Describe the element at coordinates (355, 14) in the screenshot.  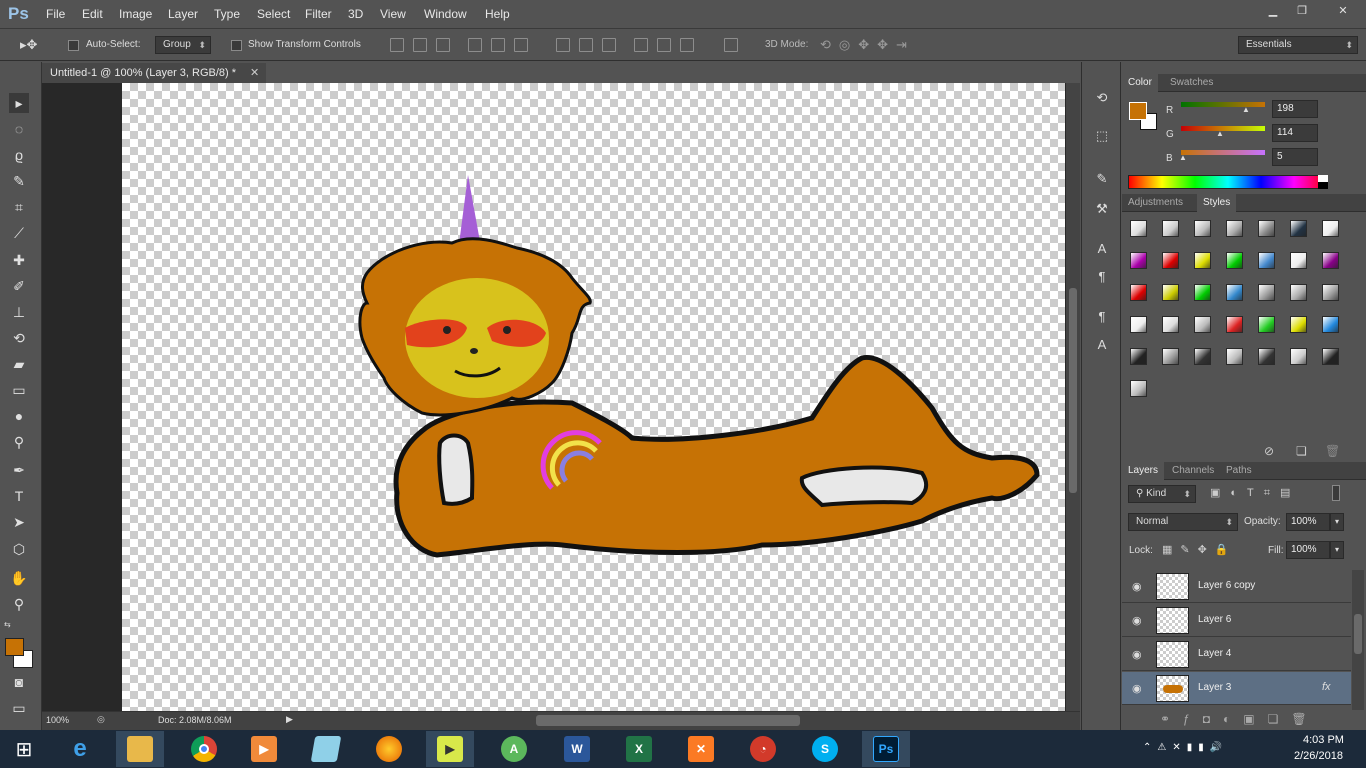
I see `menu-3d: 3D` at that location.